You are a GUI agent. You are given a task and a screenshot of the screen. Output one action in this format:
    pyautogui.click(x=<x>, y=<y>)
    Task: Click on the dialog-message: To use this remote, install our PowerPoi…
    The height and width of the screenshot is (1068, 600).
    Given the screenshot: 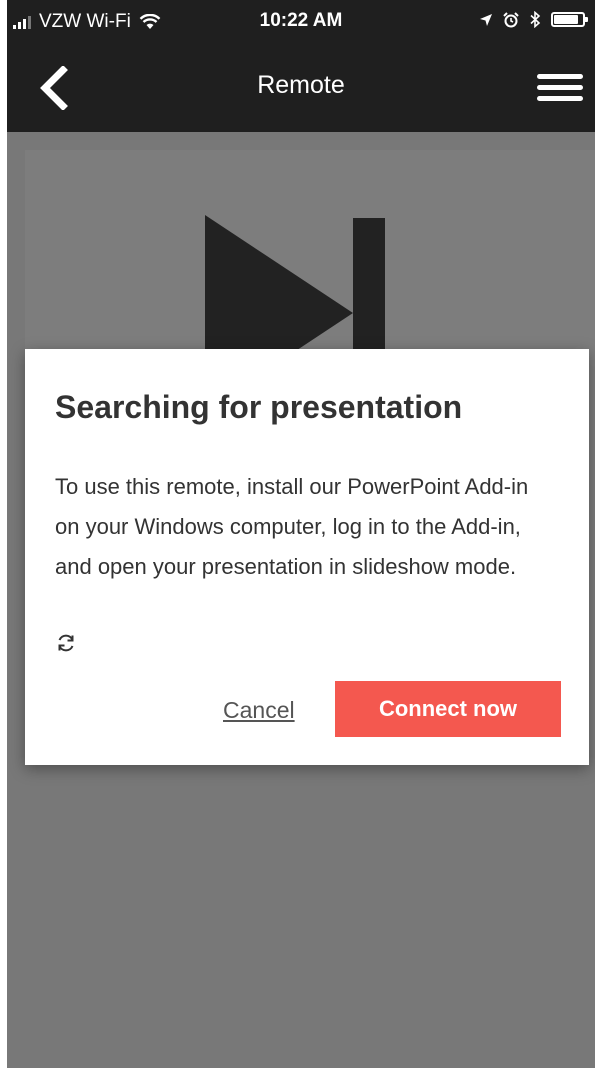 What is the action you would take?
    pyautogui.click(x=292, y=526)
    